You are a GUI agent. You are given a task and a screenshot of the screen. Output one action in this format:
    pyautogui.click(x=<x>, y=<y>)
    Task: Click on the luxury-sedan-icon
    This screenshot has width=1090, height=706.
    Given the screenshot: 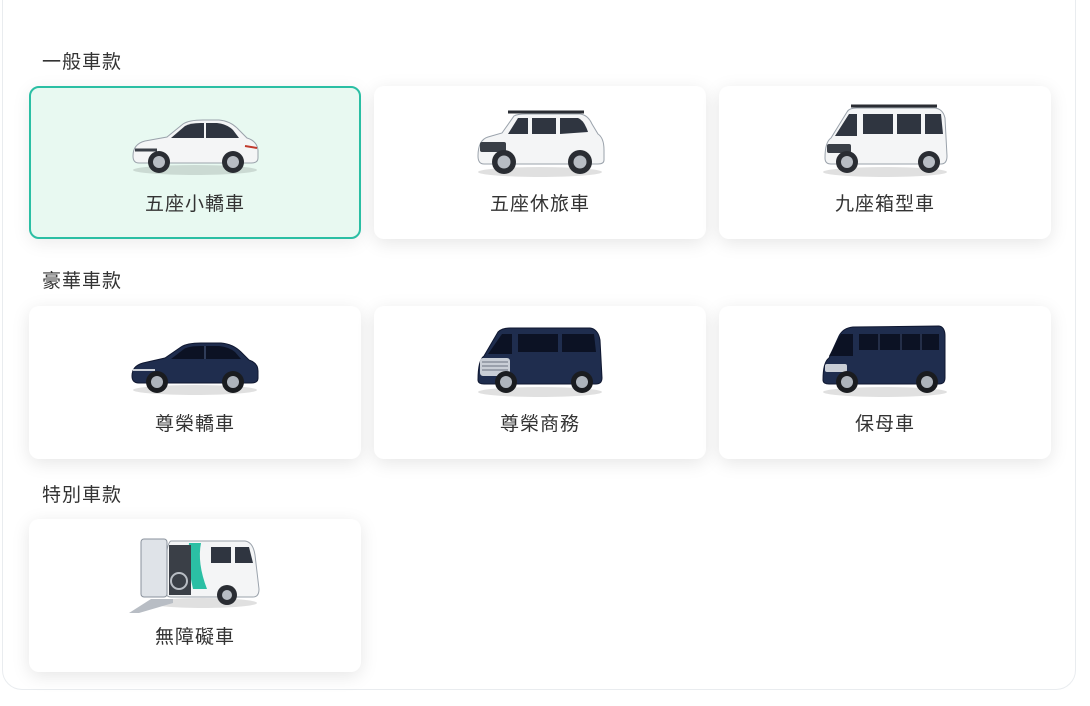 What is the action you would take?
    pyautogui.click(x=195, y=368)
    